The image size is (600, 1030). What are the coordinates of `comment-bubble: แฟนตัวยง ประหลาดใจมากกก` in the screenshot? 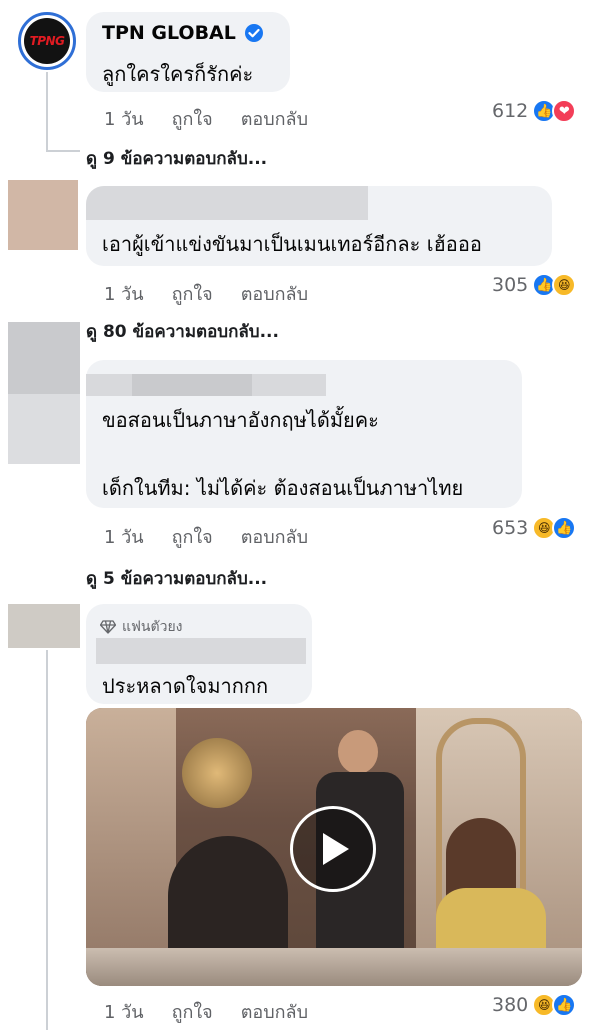 It's located at (199, 654).